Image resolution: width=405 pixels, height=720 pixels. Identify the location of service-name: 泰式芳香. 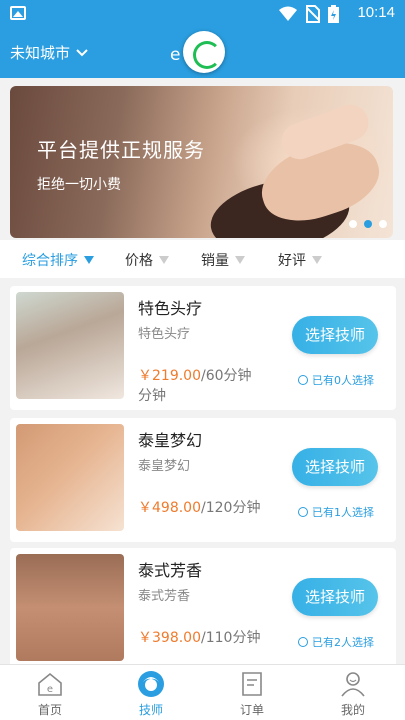
(170, 570).